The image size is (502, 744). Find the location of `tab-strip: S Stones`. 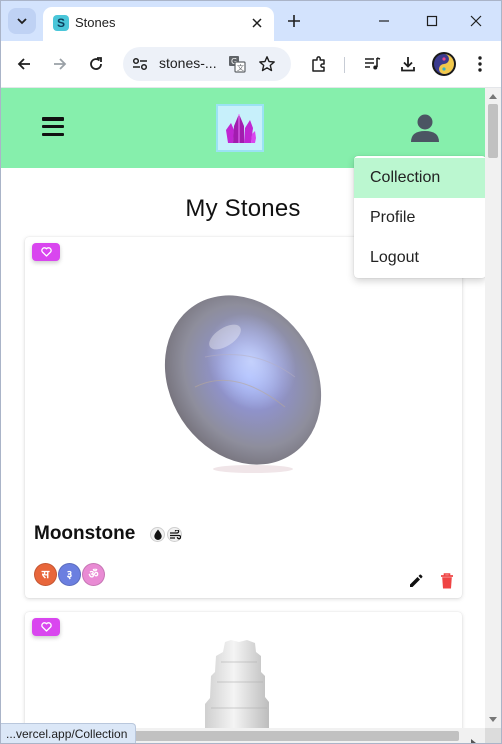

tab-strip: S Stones is located at coordinates (251, 21).